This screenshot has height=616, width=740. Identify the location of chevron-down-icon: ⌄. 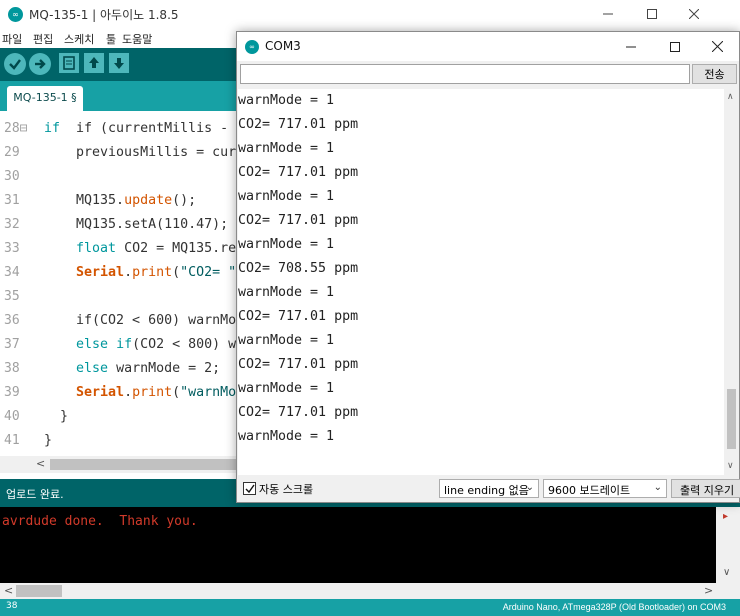
(529, 487).